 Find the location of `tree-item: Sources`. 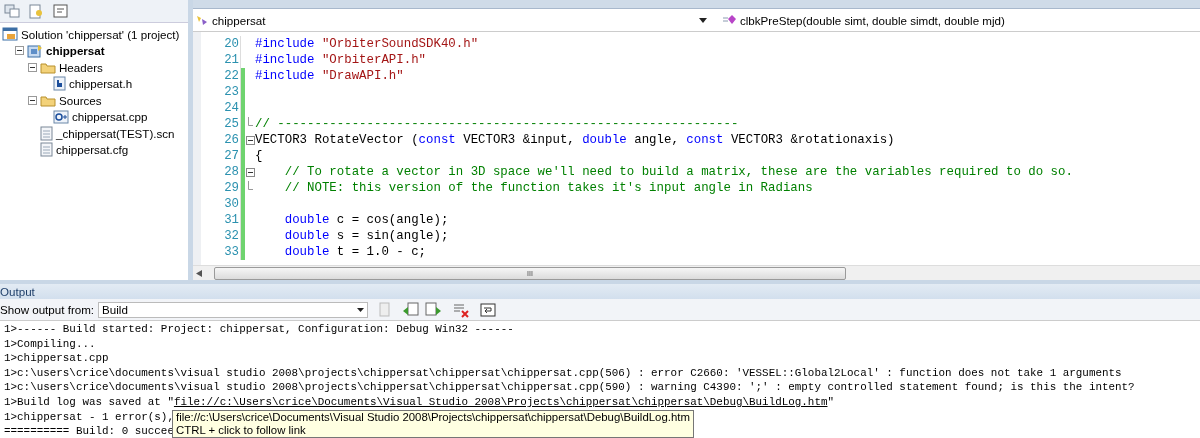

tree-item: Sources is located at coordinates (80, 100).